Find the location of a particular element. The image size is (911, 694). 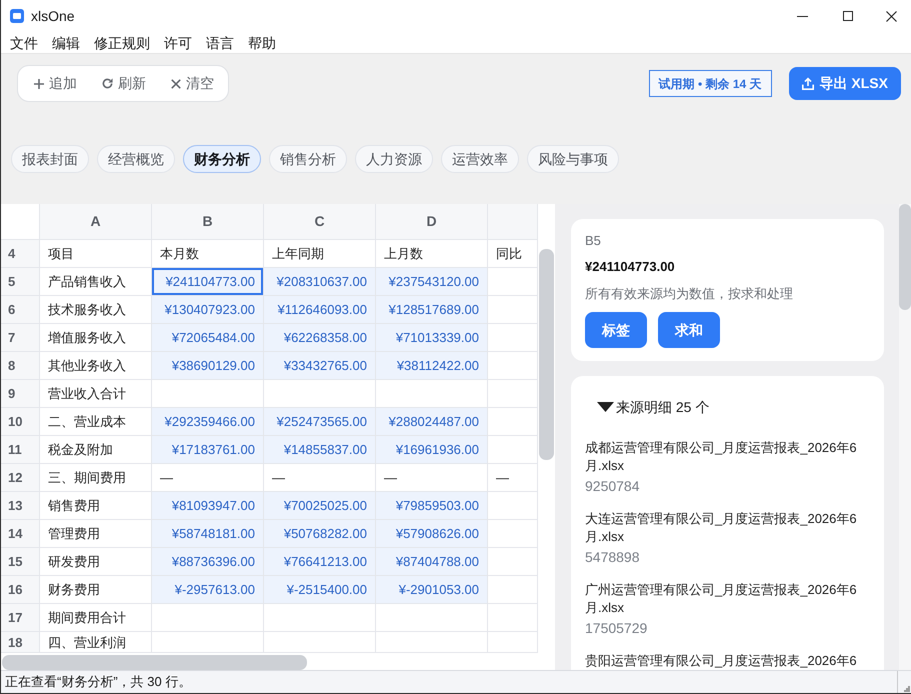

row-header: 12 is located at coordinates (20, 478).